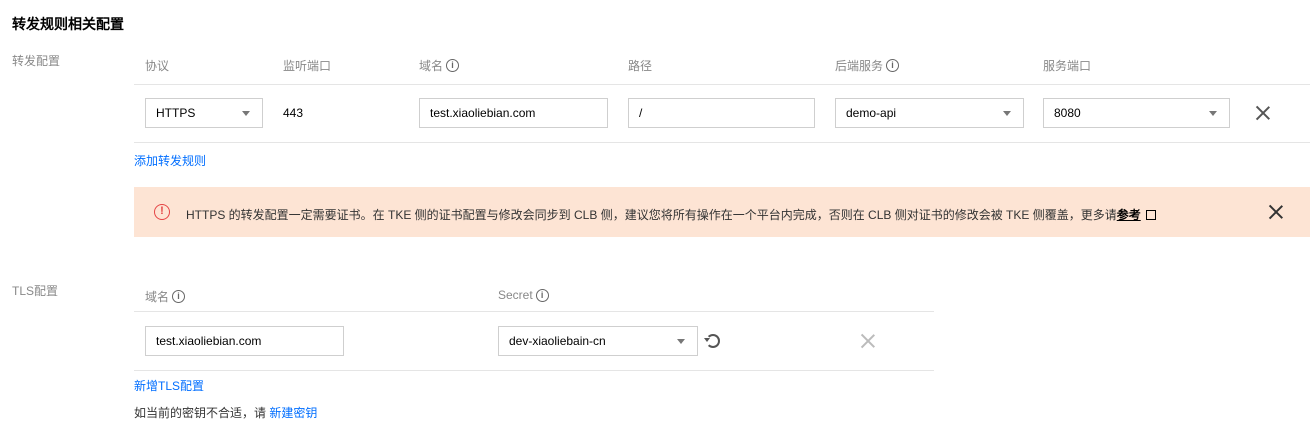  What do you see at coordinates (36, 61) in the screenshot?
I see `forward-config-label: 转发配置` at bounding box center [36, 61].